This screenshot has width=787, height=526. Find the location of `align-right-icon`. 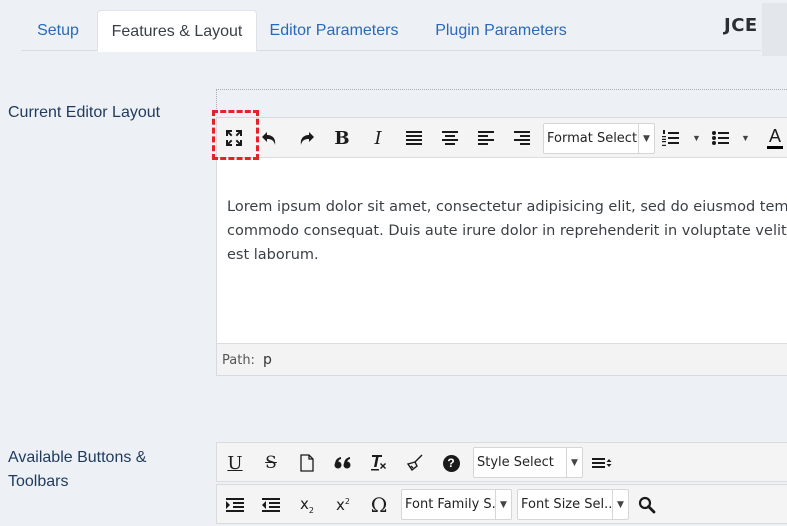

align-right-icon is located at coordinates (522, 138).